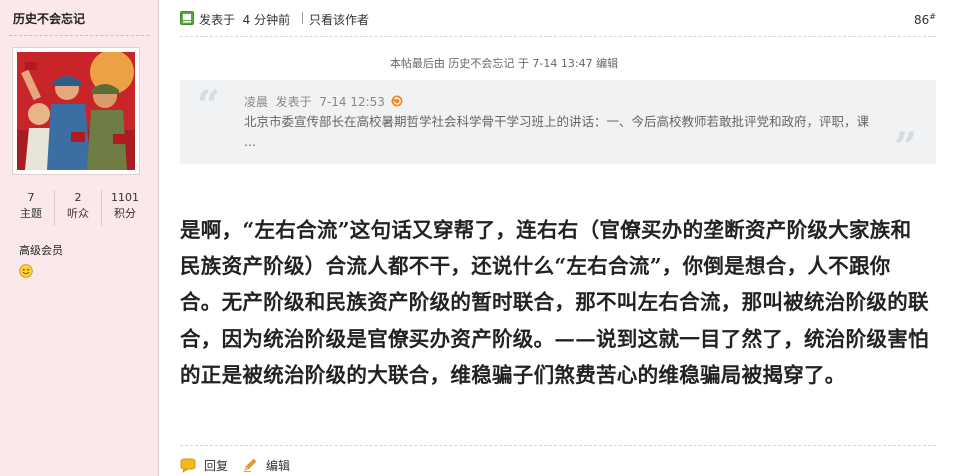  Describe the element at coordinates (558, 36) in the screenshot. I see `header-separator` at that location.